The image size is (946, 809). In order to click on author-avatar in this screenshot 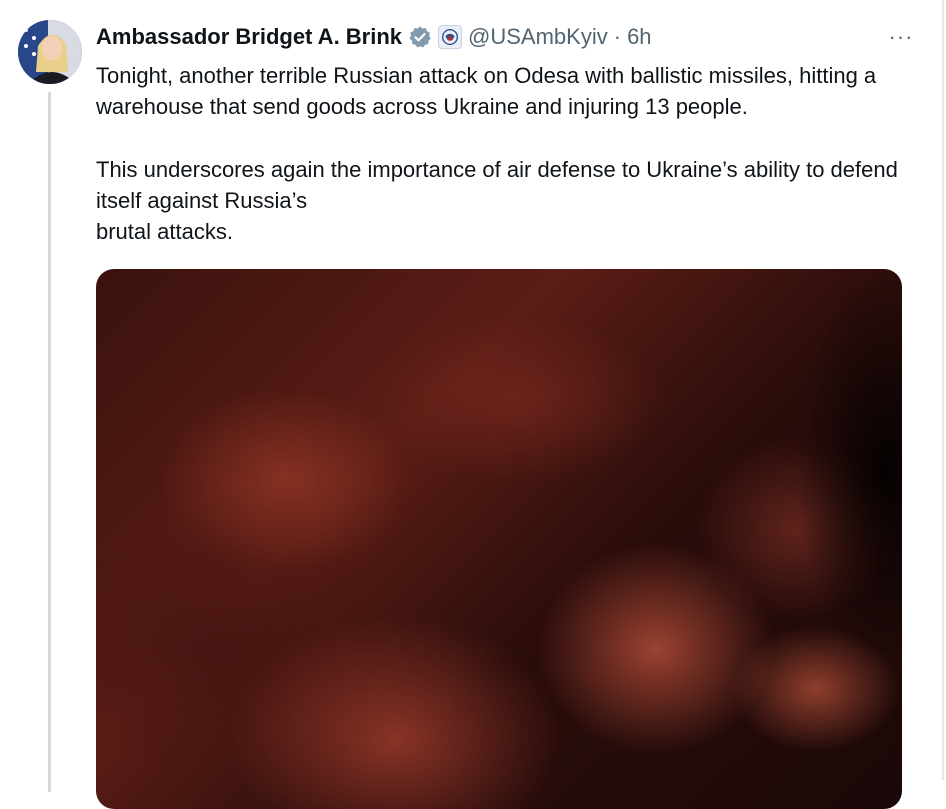, I will do `click(50, 52)`.